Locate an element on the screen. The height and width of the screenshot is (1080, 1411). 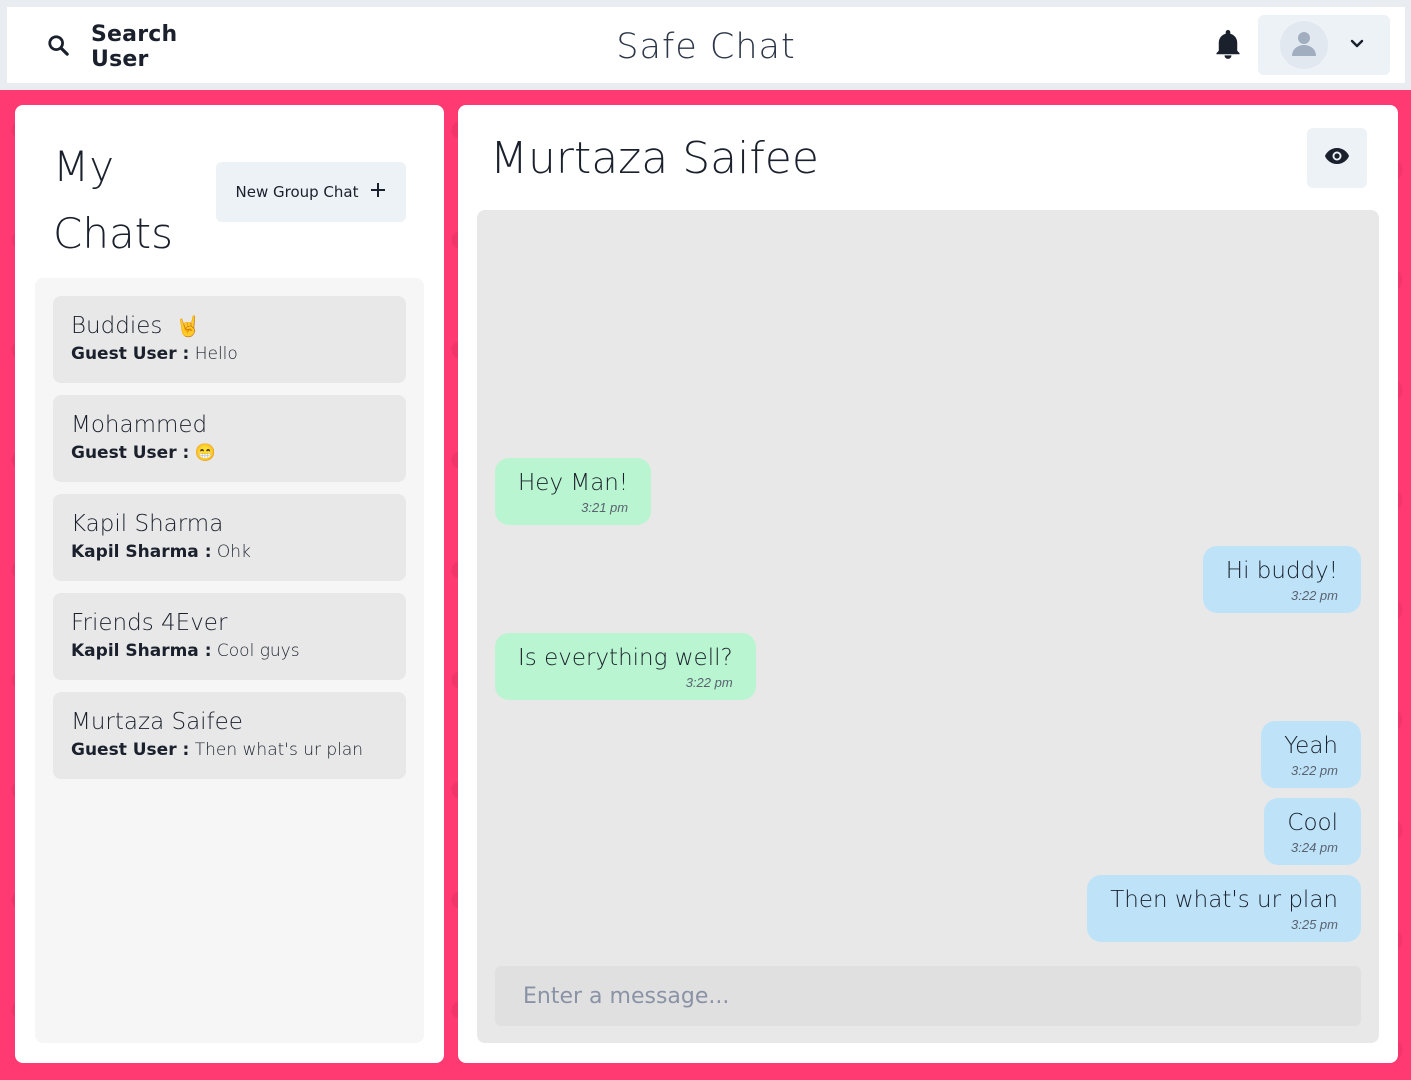
notification-button is located at coordinates (1228, 47).